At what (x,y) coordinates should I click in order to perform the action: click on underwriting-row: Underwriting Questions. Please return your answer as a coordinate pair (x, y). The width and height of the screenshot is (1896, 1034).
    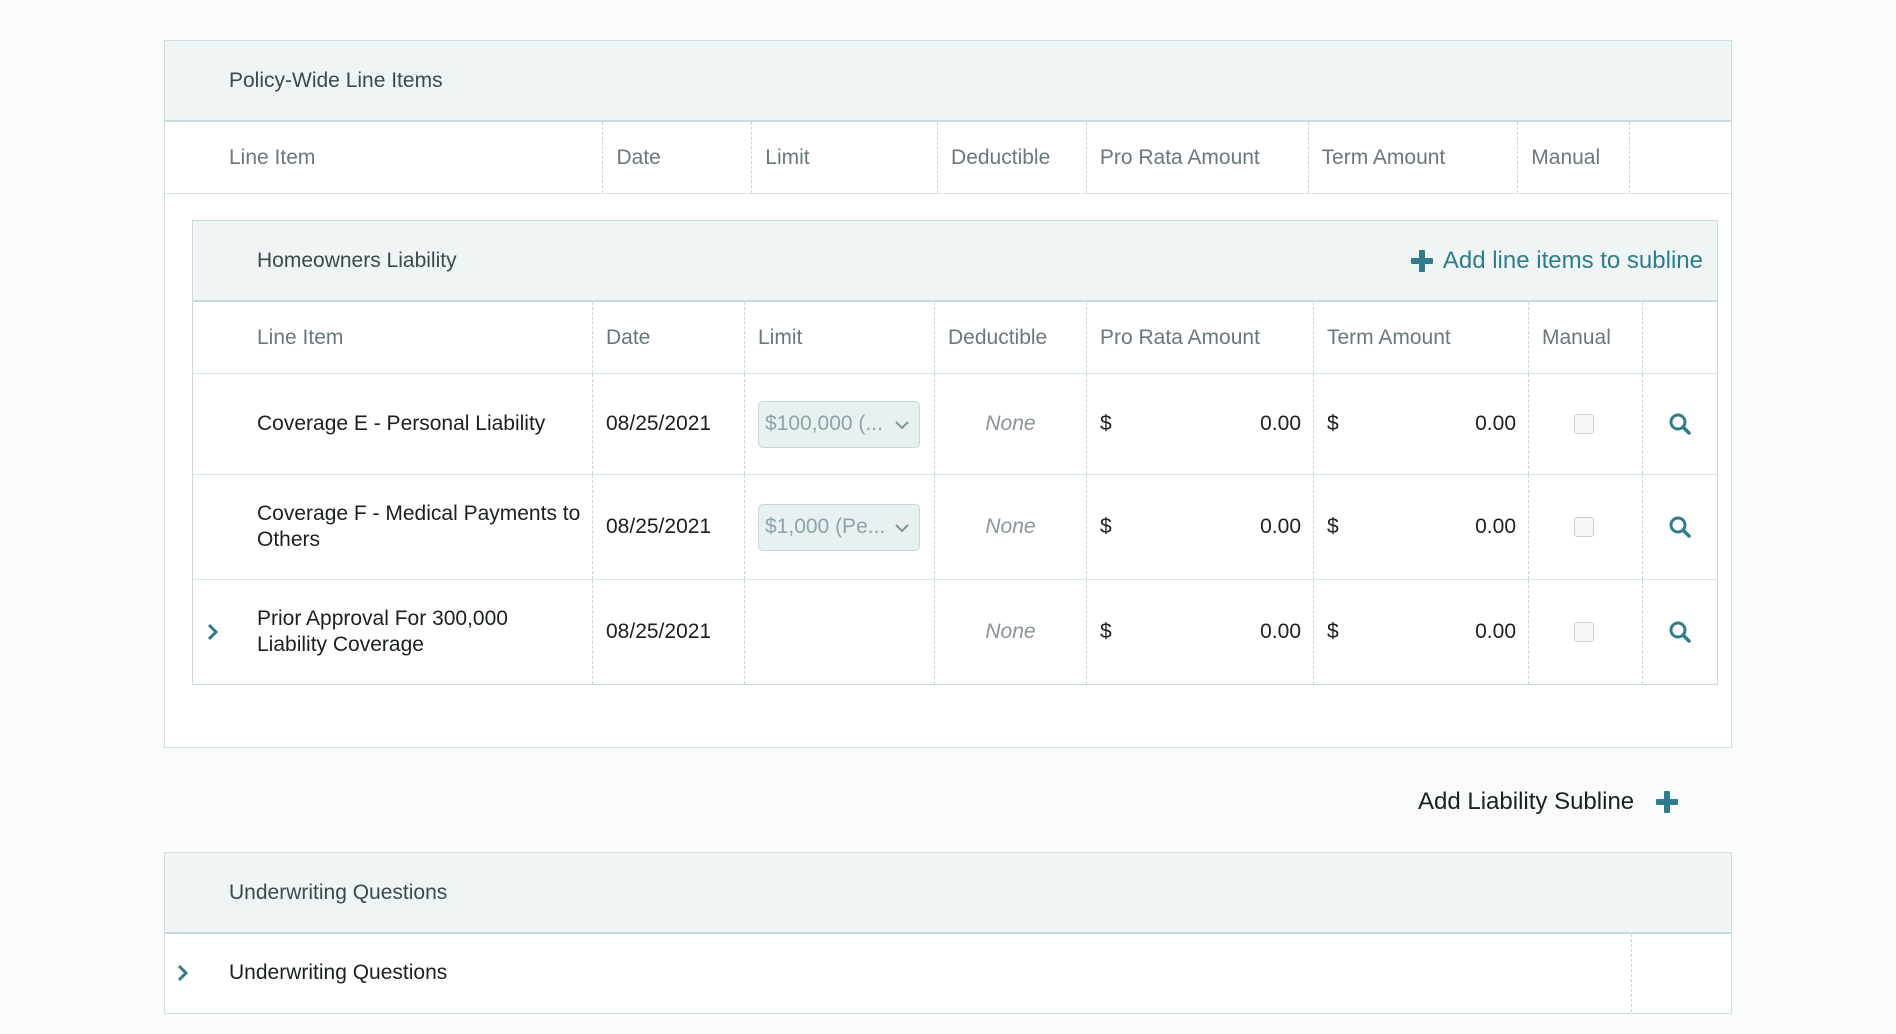
    Looking at the image, I should click on (948, 973).